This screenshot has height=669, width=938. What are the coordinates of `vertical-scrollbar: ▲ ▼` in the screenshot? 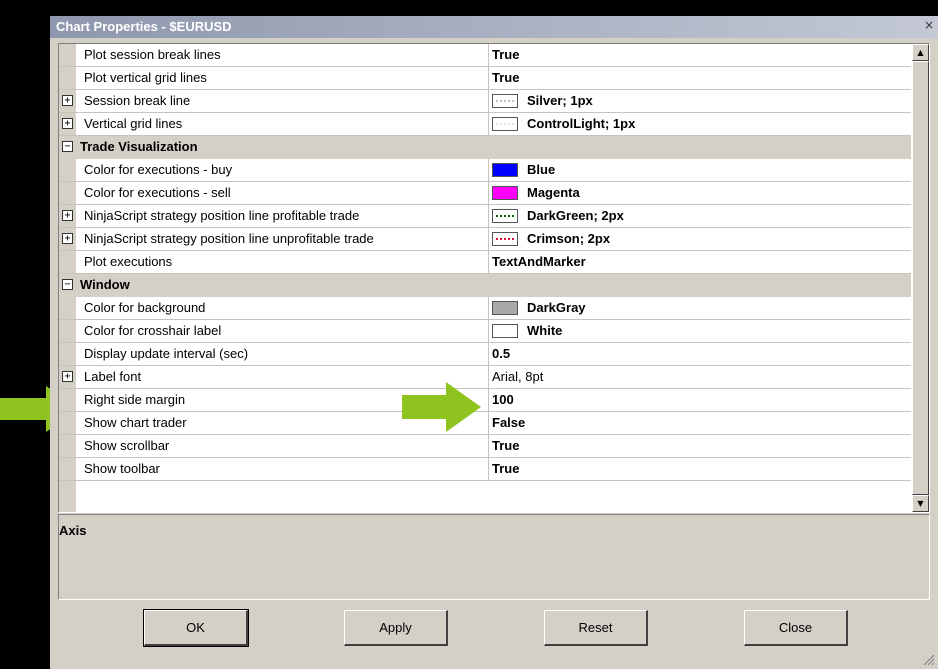 It's located at (920, 278).